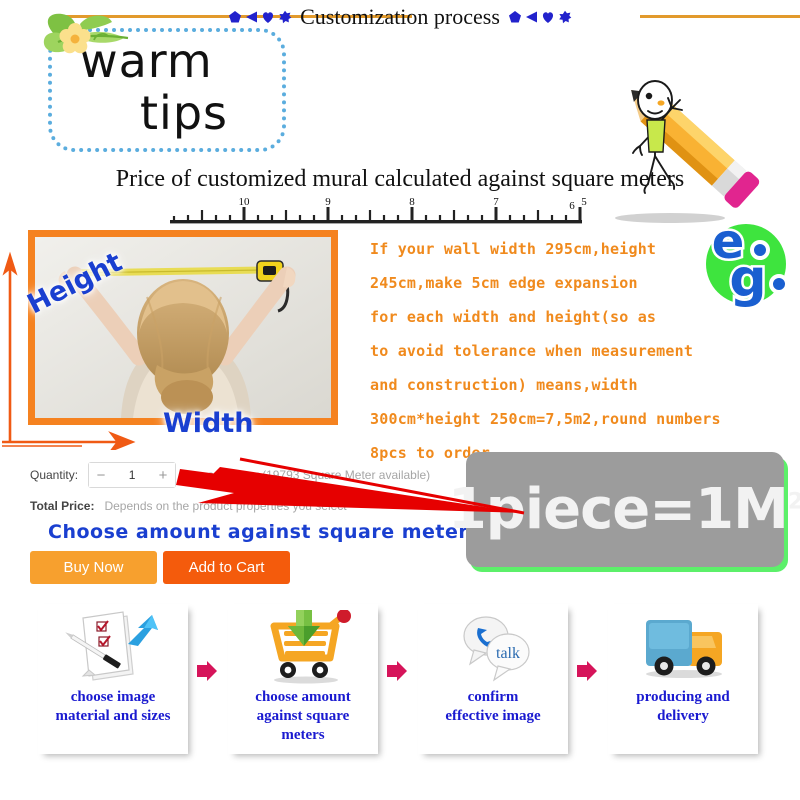  What do you see at coordinates (684, 649) in the screenshot?
I see `delivery-truck-icon` at bounding box center [684, 649].